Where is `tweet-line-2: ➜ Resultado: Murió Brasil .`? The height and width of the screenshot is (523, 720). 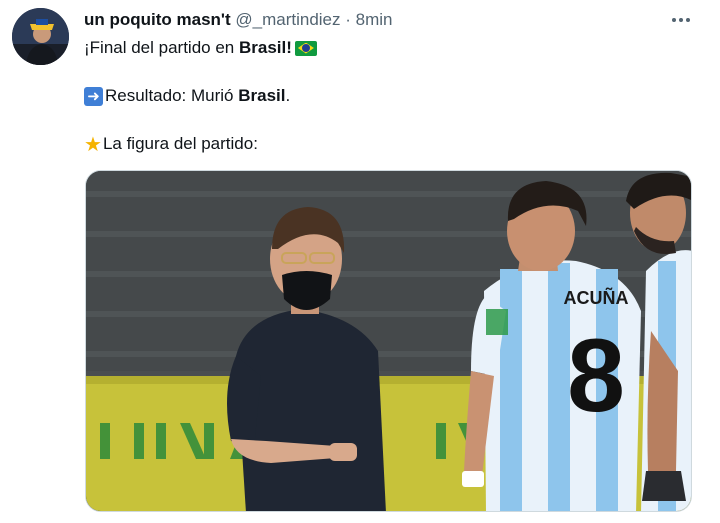
tweet-line-2: ➜ Resultado: Murió Brasil . is located at coordinates (384, 96).